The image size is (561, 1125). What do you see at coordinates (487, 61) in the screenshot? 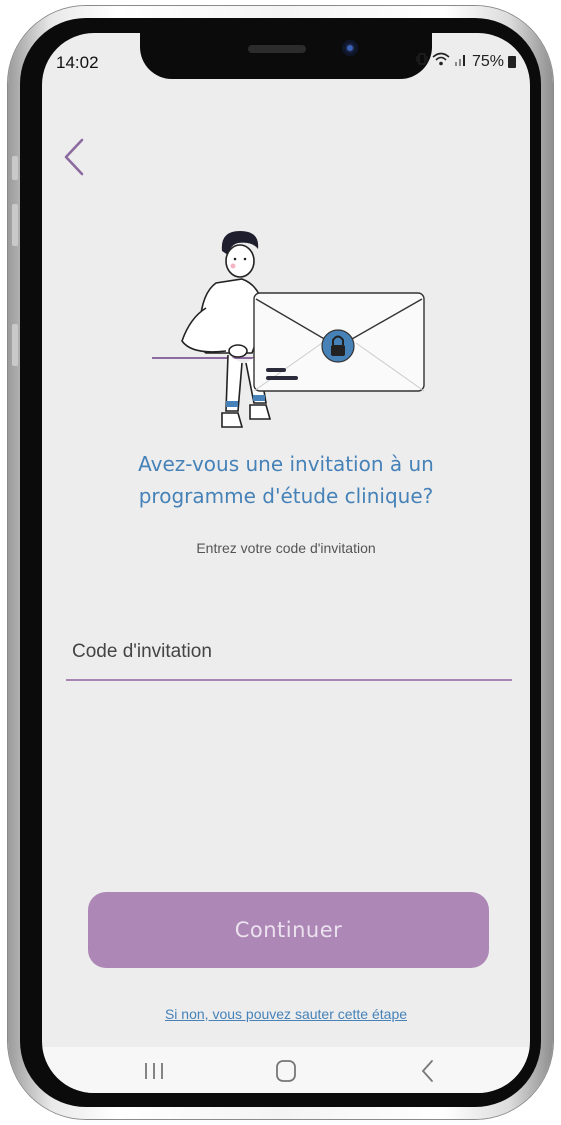
I see `battery-text: 75%` at bounding box center [487, 61].